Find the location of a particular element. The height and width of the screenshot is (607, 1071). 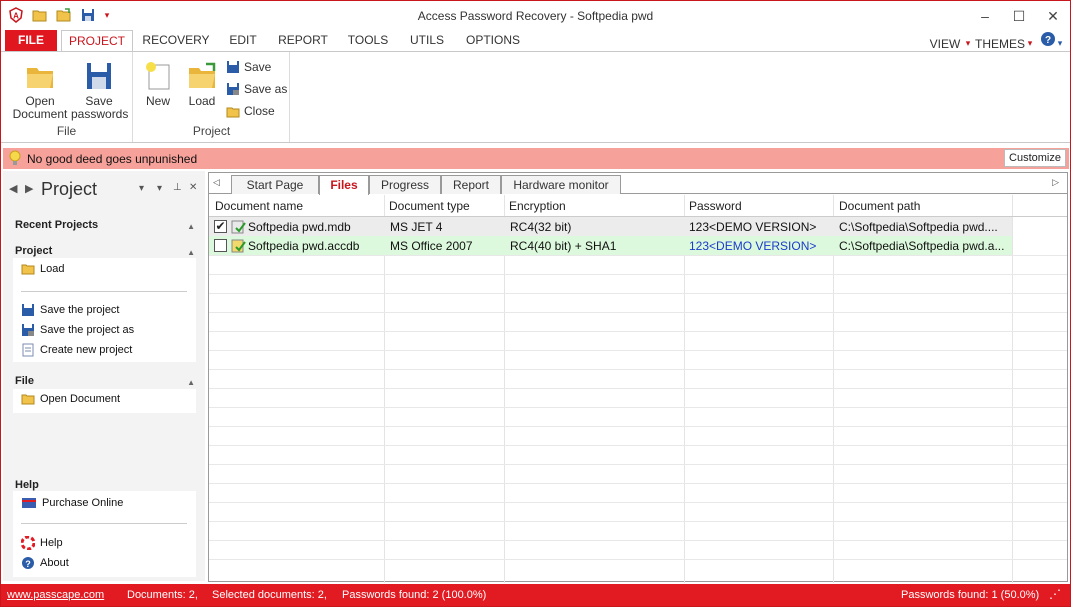

file-section-box: Open Document is located at coordinates (104, 401).